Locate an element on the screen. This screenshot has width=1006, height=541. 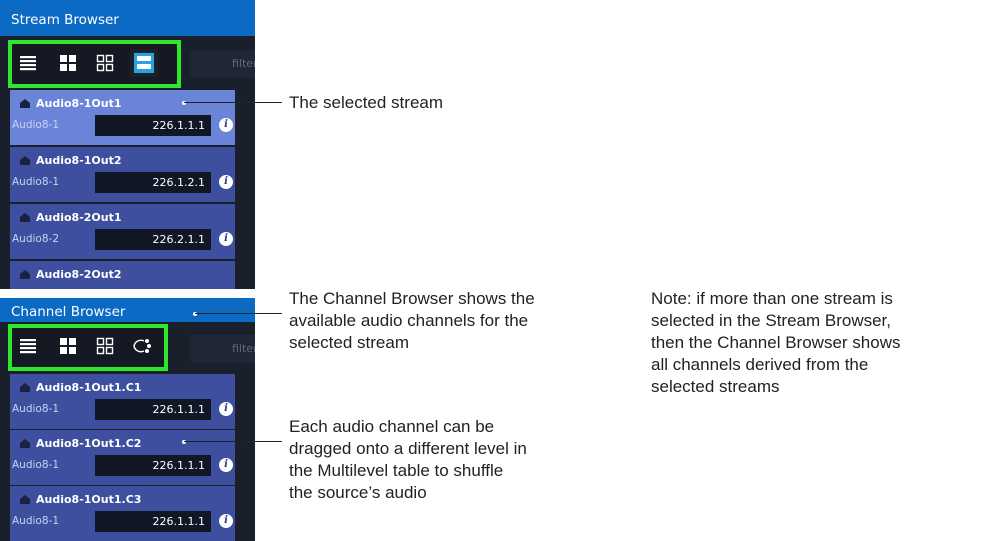
annotation-line: the Multilevel table to shuffle is located at coordinates (396, 470).